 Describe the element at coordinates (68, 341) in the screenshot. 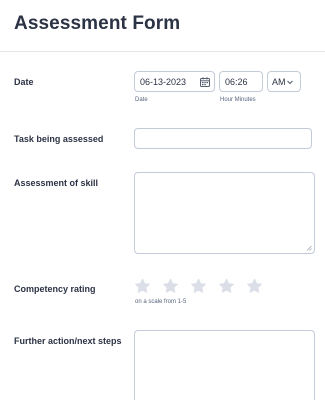

I see `next-steps-label: Further action/next steps` at that location.